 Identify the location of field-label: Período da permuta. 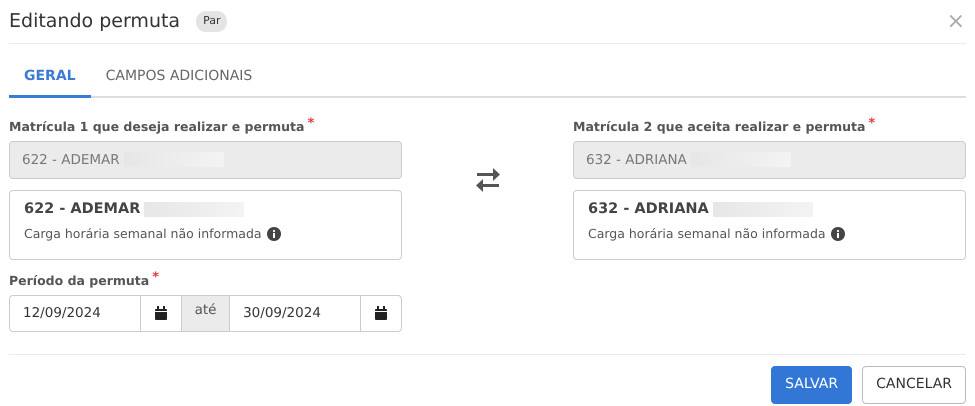
(79, 281).